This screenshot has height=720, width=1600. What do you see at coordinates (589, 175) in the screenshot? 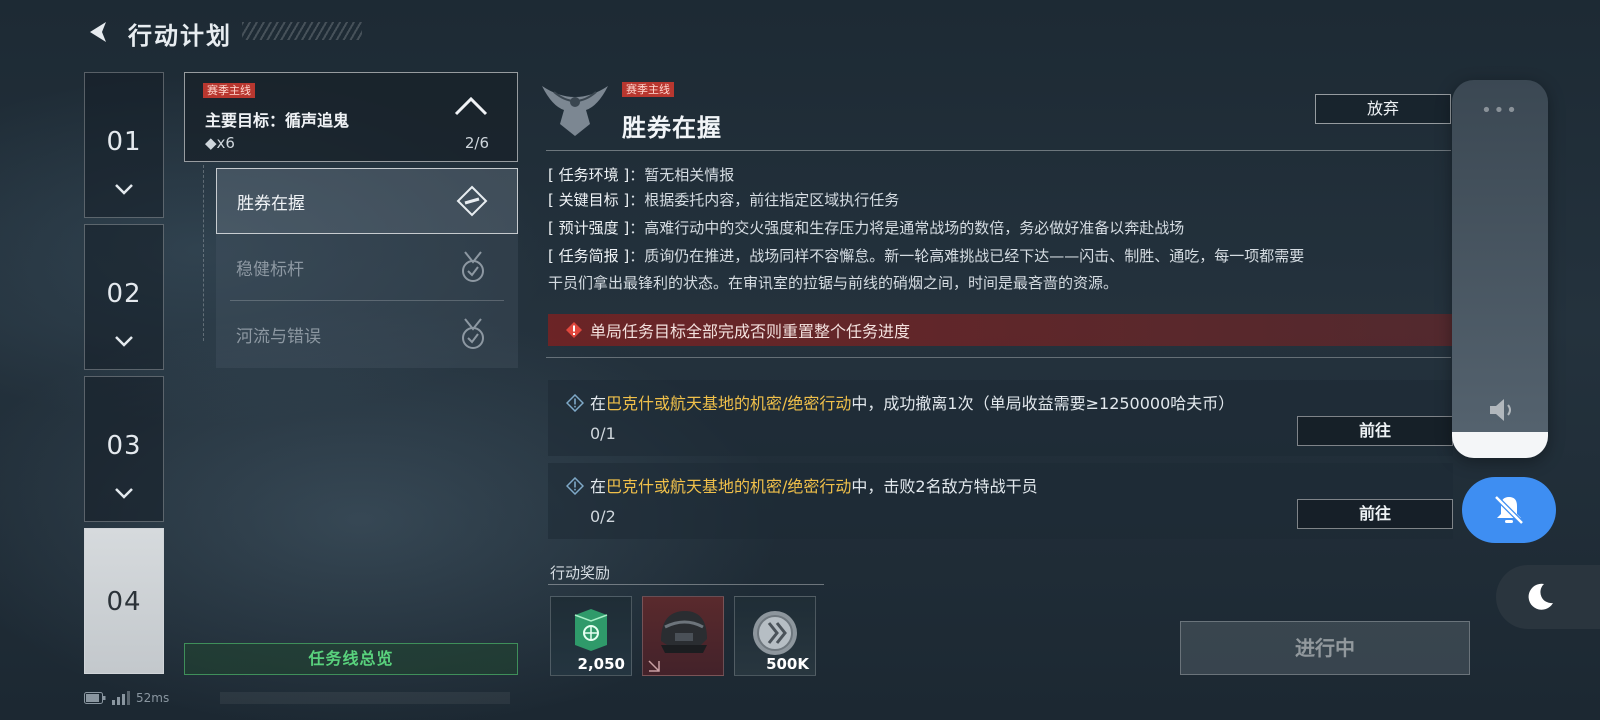
I see `info-key: [ 任务环境 ]` at bounding box center [589, 175].